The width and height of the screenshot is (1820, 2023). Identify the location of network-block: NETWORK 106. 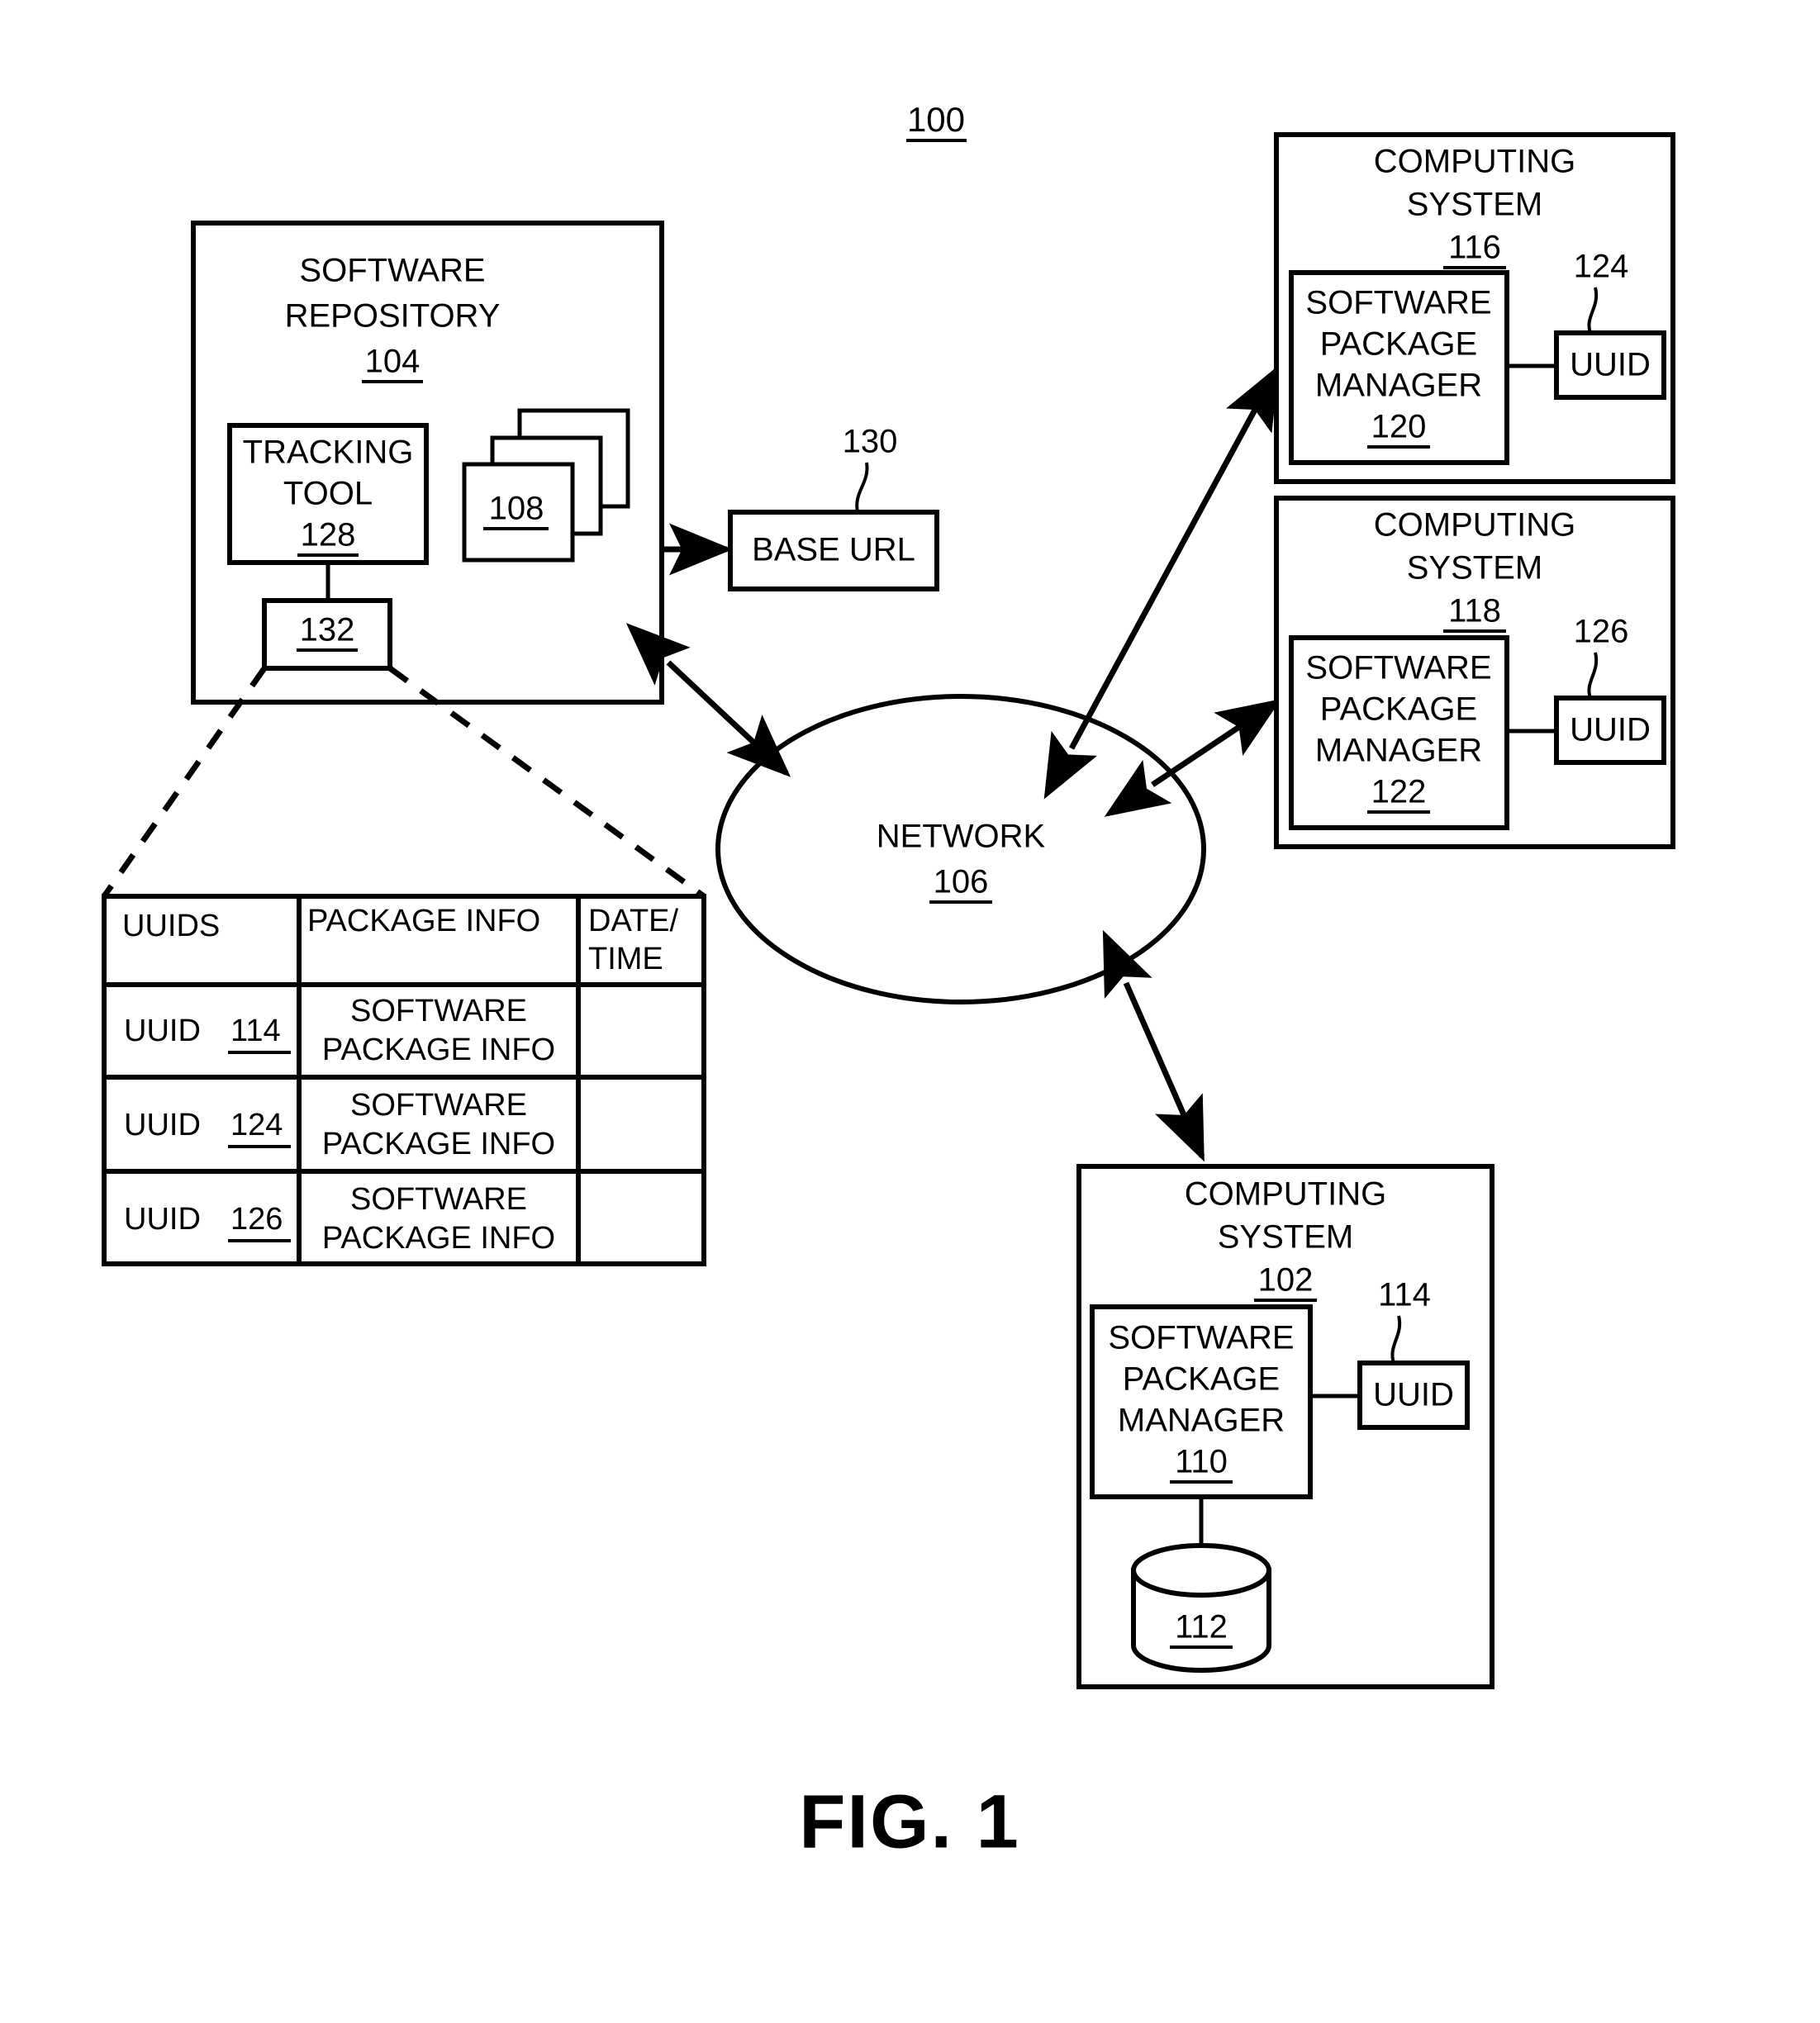
(960, 849).